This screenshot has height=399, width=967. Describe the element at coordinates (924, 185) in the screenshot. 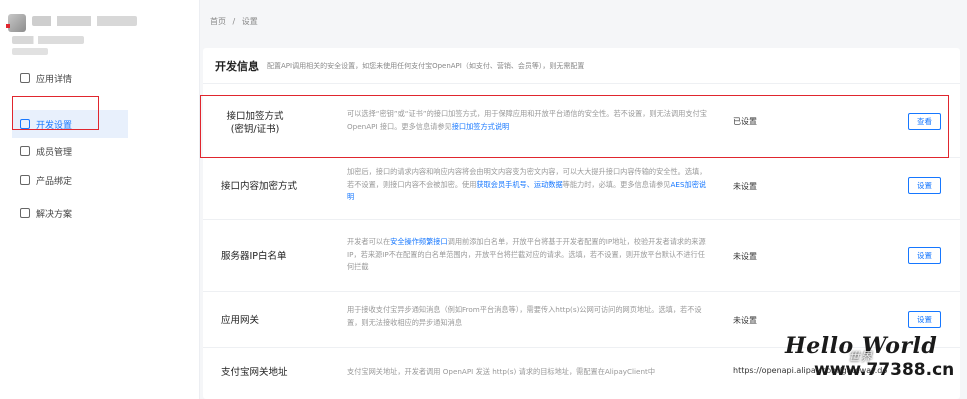

I see `set-encryption-button: 设置` at that location.